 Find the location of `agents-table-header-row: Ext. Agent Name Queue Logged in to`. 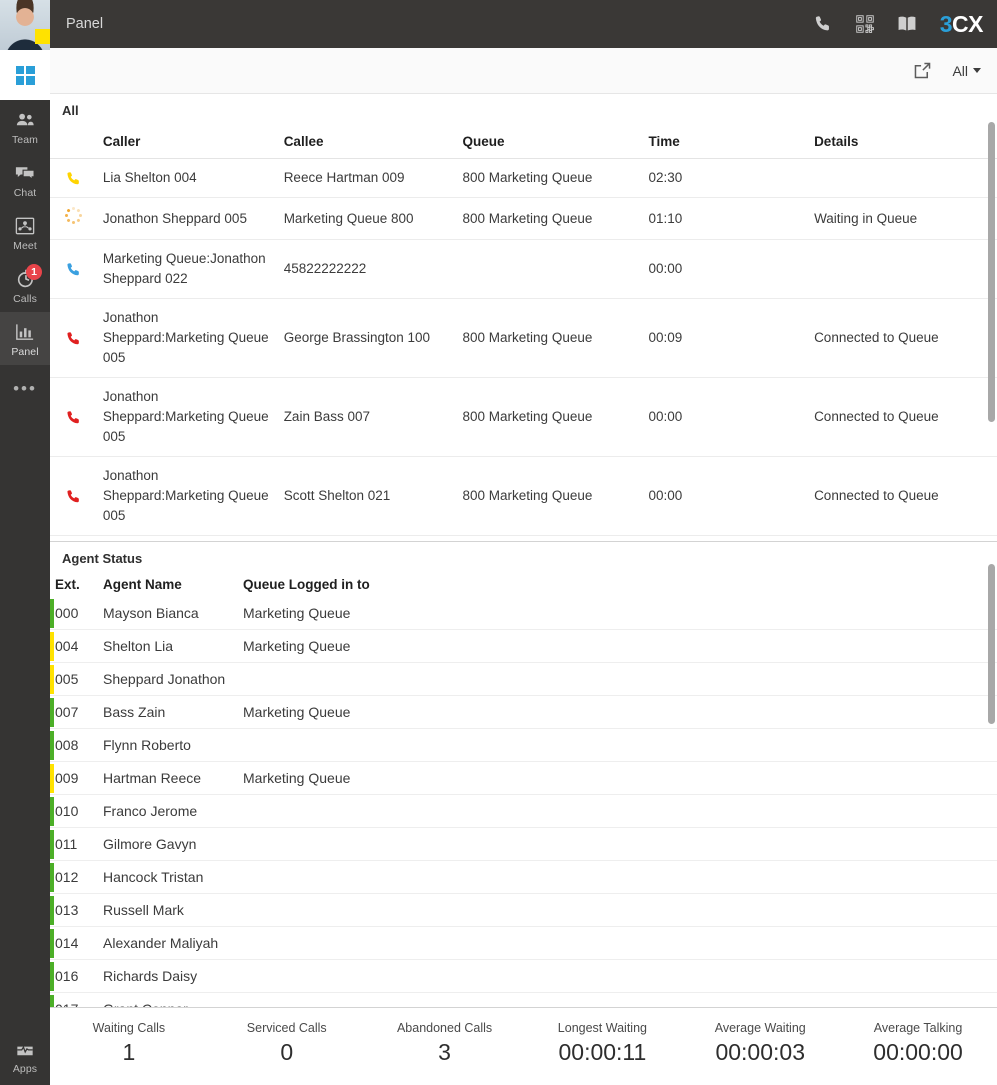

agents-table-header-row: Ext. Agent Name Queue Logged in to is located at coordinates (523, 585).